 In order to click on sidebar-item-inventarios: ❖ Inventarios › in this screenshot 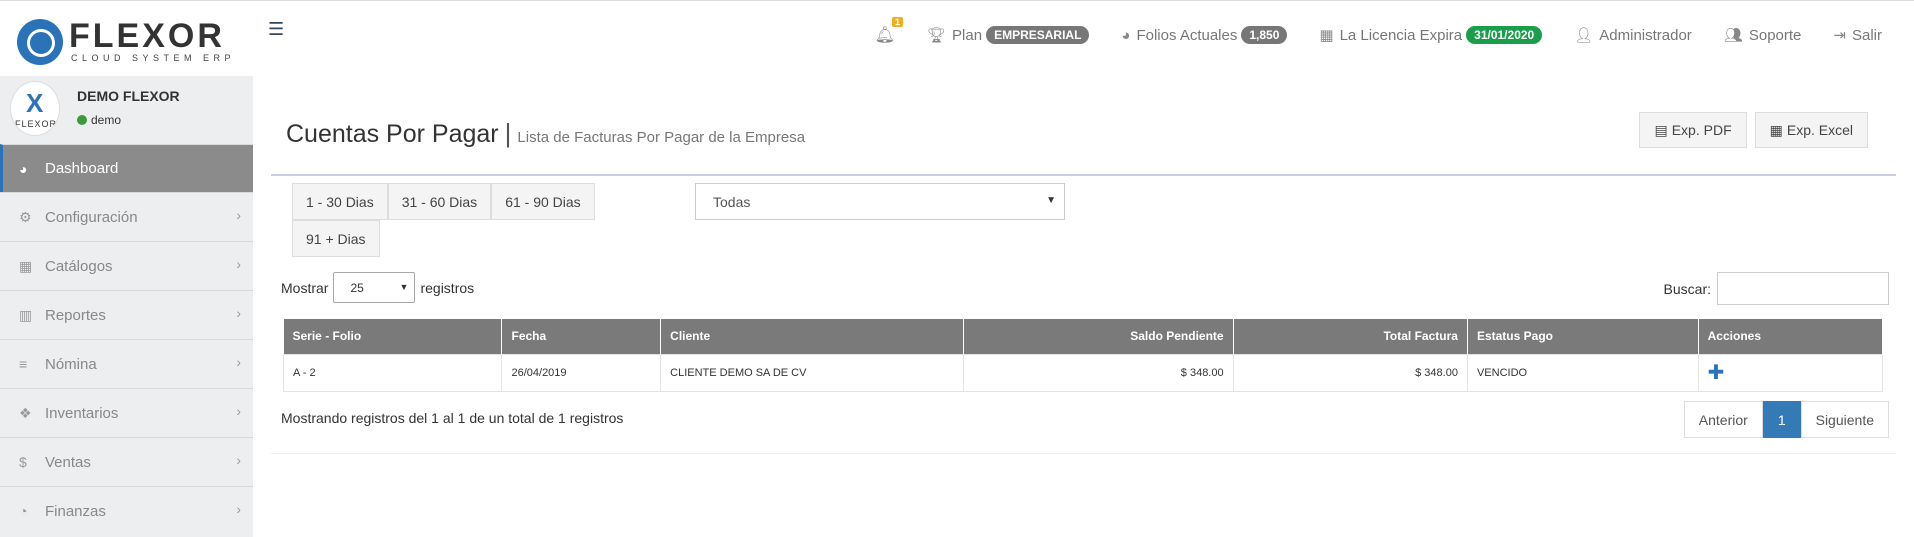, I will do `click(126, 412)`.